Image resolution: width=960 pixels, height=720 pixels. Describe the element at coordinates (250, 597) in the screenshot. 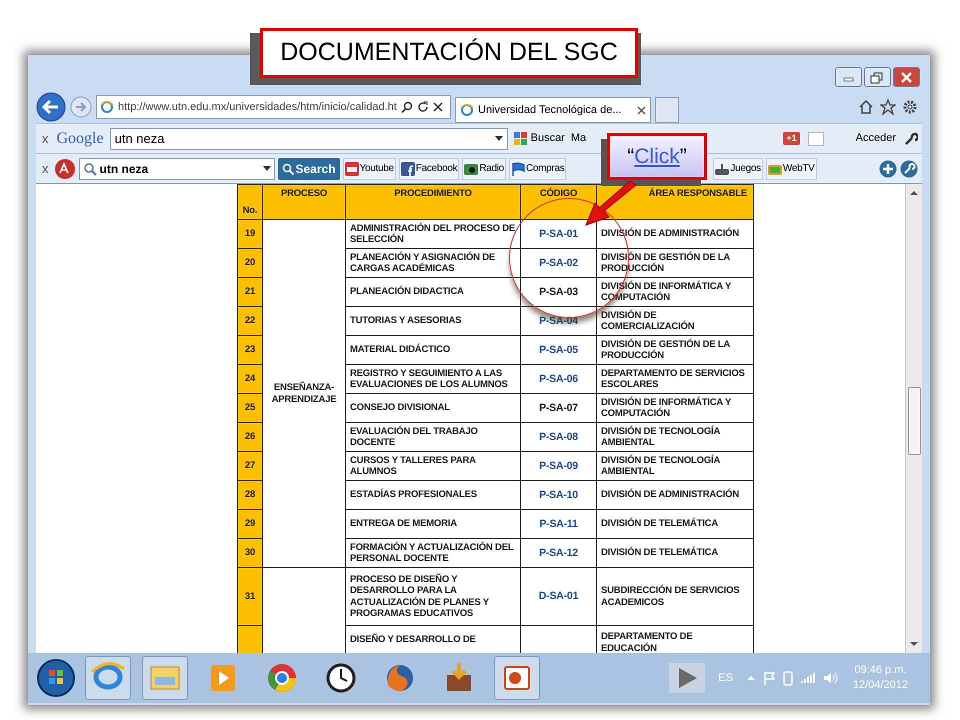

I see `table-cell: 31` at that location.